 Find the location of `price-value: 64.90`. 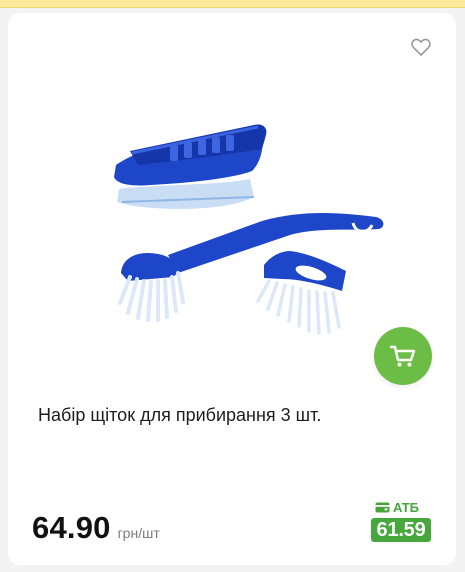

price-value: 64.90 is located at coordinates (71, 527).